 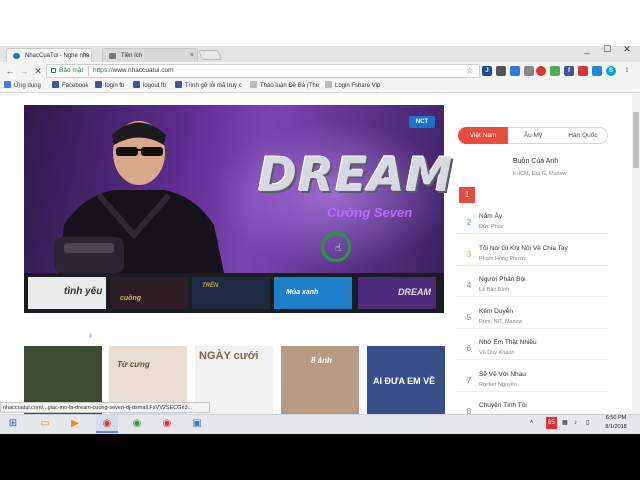 I want to click on minimize-button: _, so click(x=587, y=49).